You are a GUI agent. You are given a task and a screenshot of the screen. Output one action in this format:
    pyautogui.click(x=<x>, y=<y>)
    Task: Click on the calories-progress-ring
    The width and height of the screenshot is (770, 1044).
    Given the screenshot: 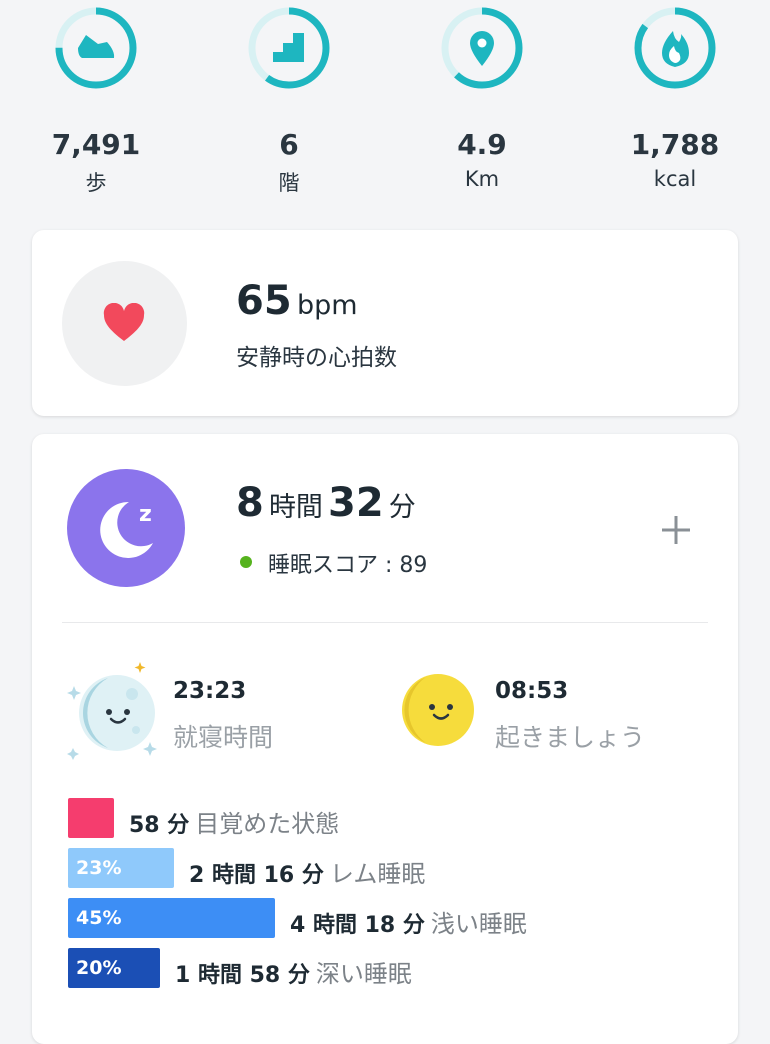 What is the action you would take?
    pyautogui.click(x=675, y=48)
    